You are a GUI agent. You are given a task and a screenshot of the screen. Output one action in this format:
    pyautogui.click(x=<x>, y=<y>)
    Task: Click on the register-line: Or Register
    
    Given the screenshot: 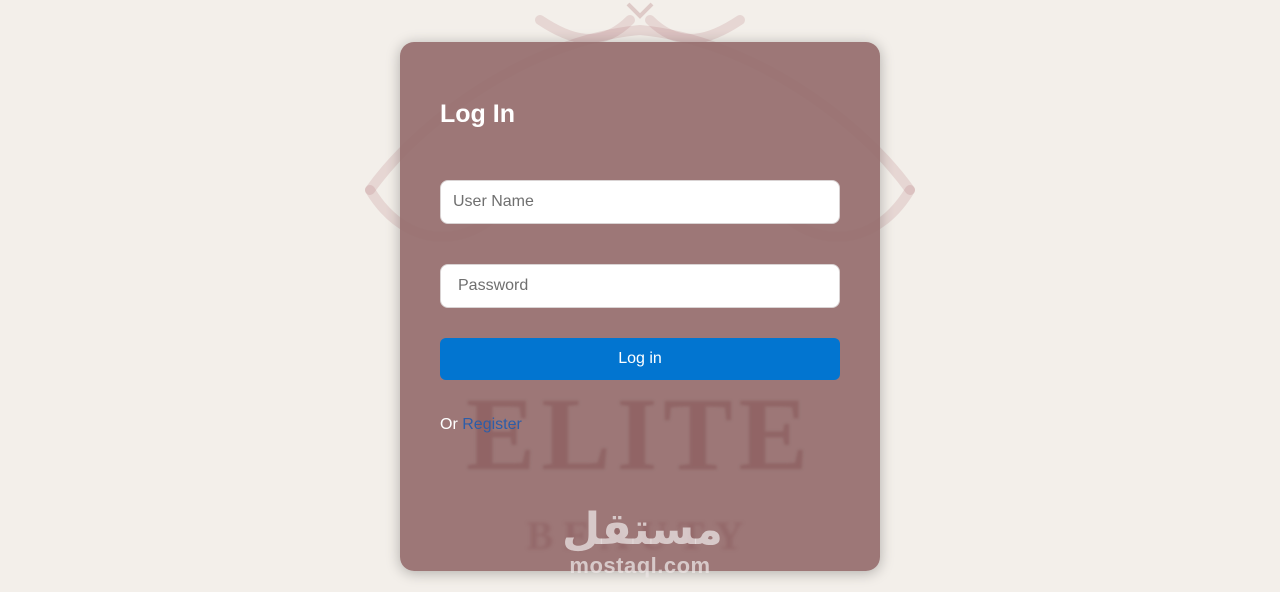 What is the action you would take?
    pyautogui.click(x=481, y=425)
    